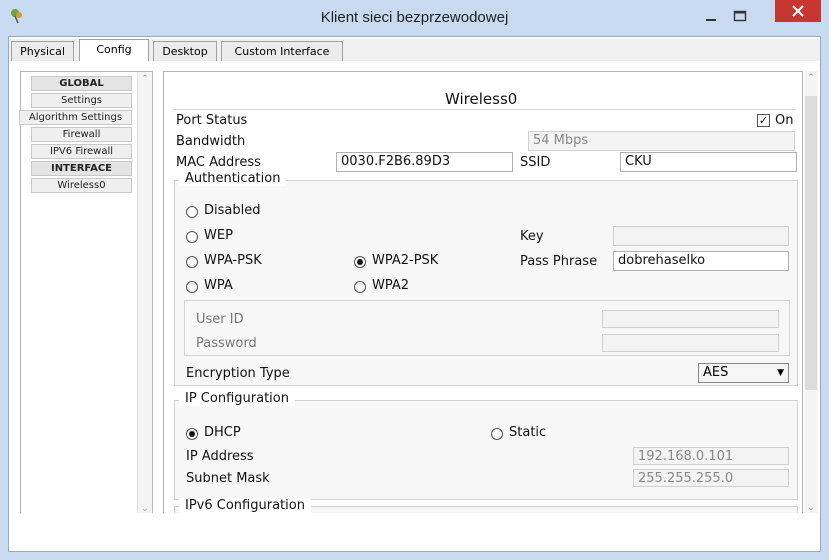 The image size is (829, 560). Describe the element at coordinates (212, 120) in the screenshot. I see `port-status-label: Port Status` at that location.